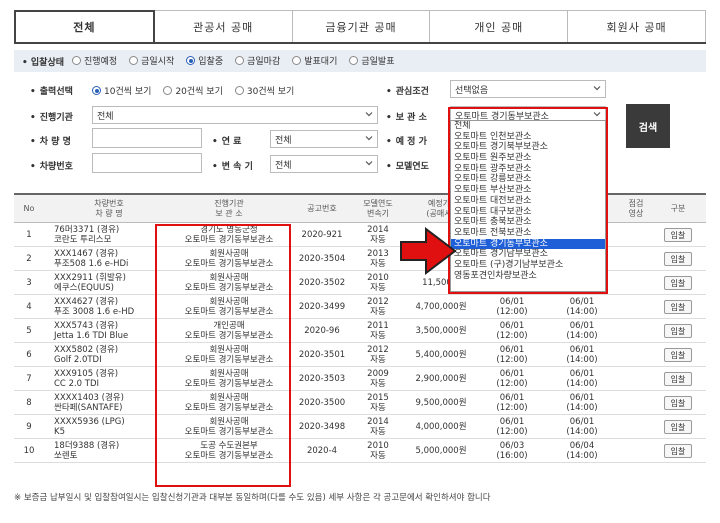 The height and width of the screenshot is (523, 720). Describe the element at coordinates (528, 89) in the screenshot. I see `interest-select: 선택없음` at that location.